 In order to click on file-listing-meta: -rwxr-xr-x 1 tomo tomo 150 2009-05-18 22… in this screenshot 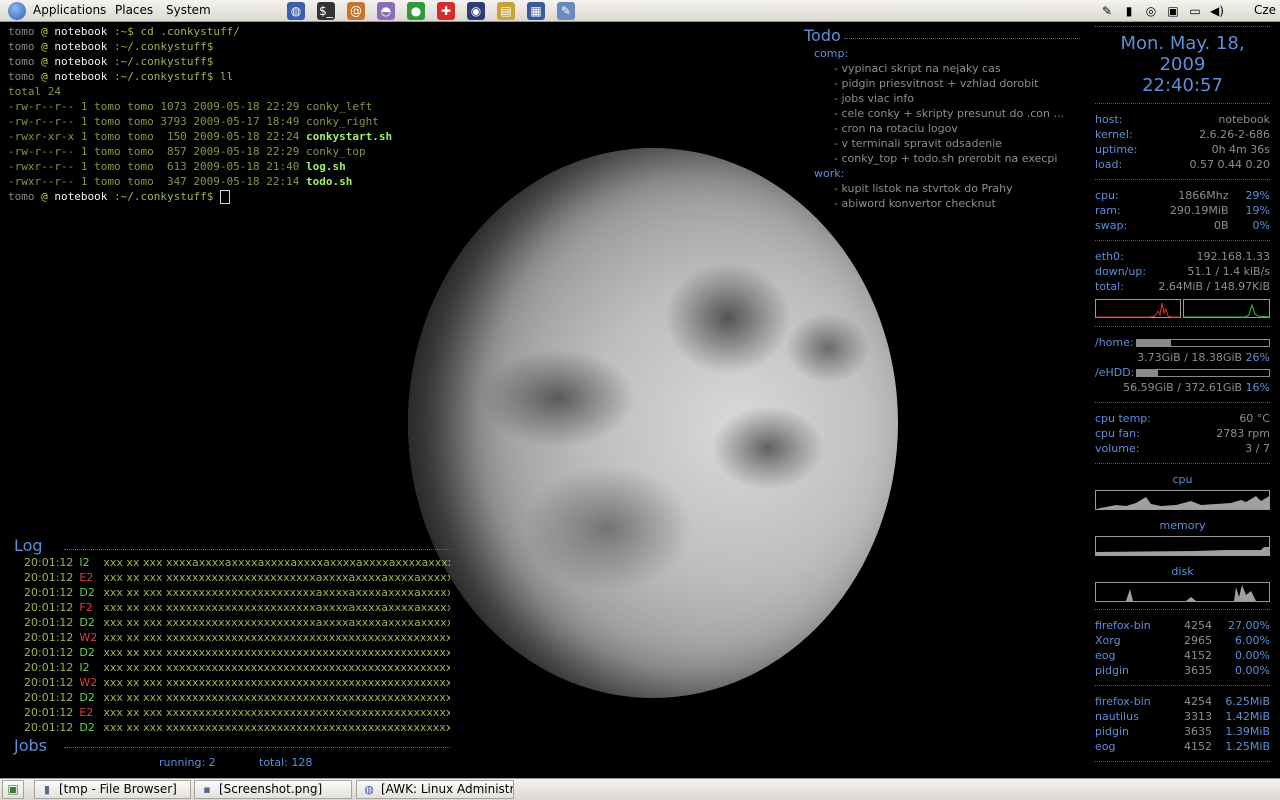, I will do `click(157, 136)`.